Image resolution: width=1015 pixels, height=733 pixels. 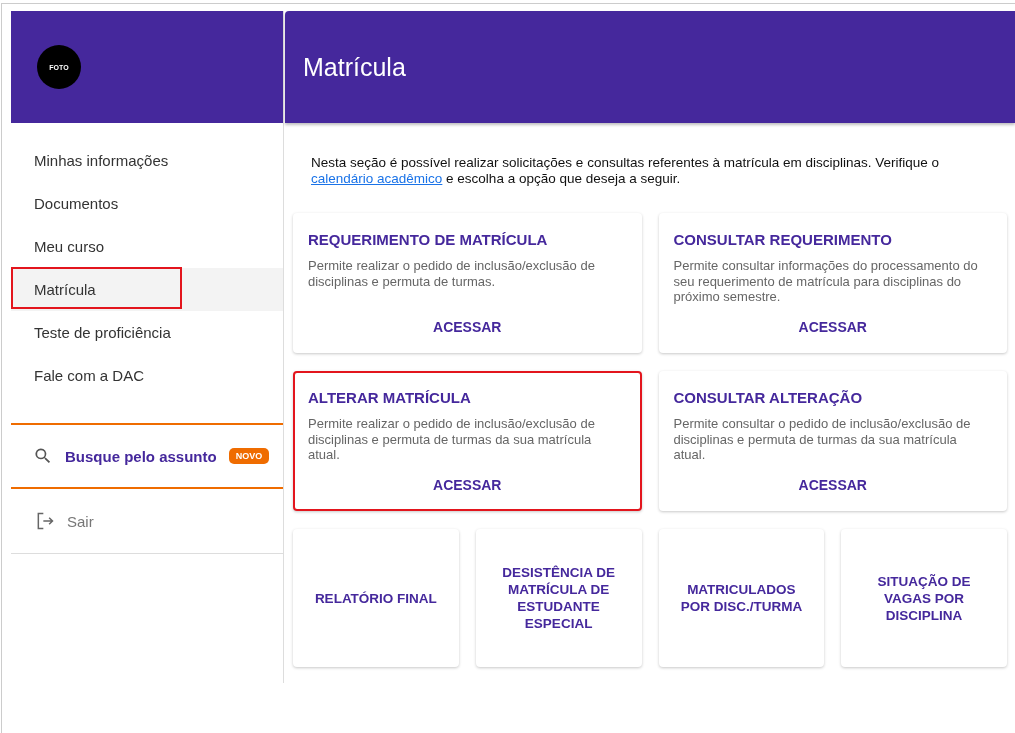 What do you see at coordinates (147, 160) in the screenshot?
I see `nav-item: Minhas informações` at bounding box center [147, 160].